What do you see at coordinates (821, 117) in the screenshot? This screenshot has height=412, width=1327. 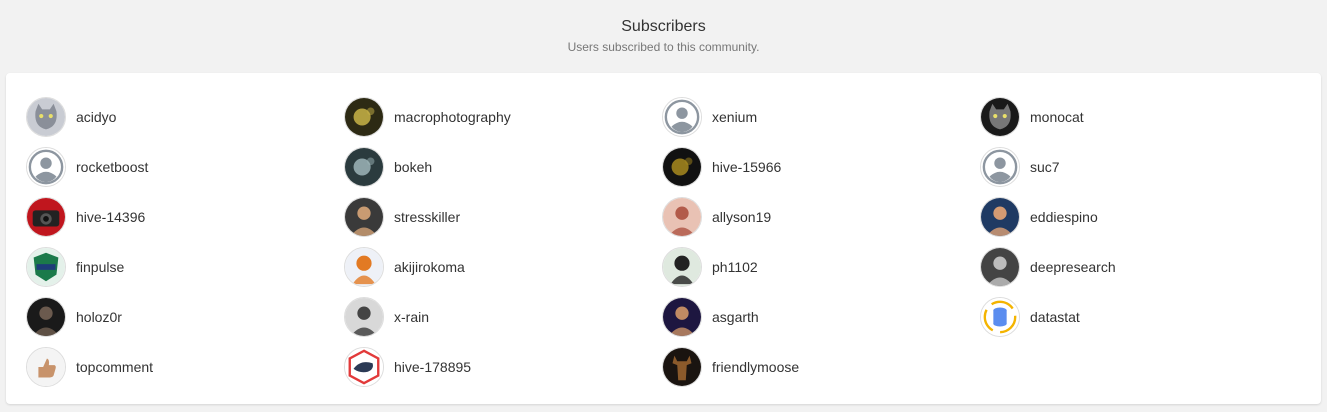 I see `subscriber-item: xenium` at bounding box center [821, 117].